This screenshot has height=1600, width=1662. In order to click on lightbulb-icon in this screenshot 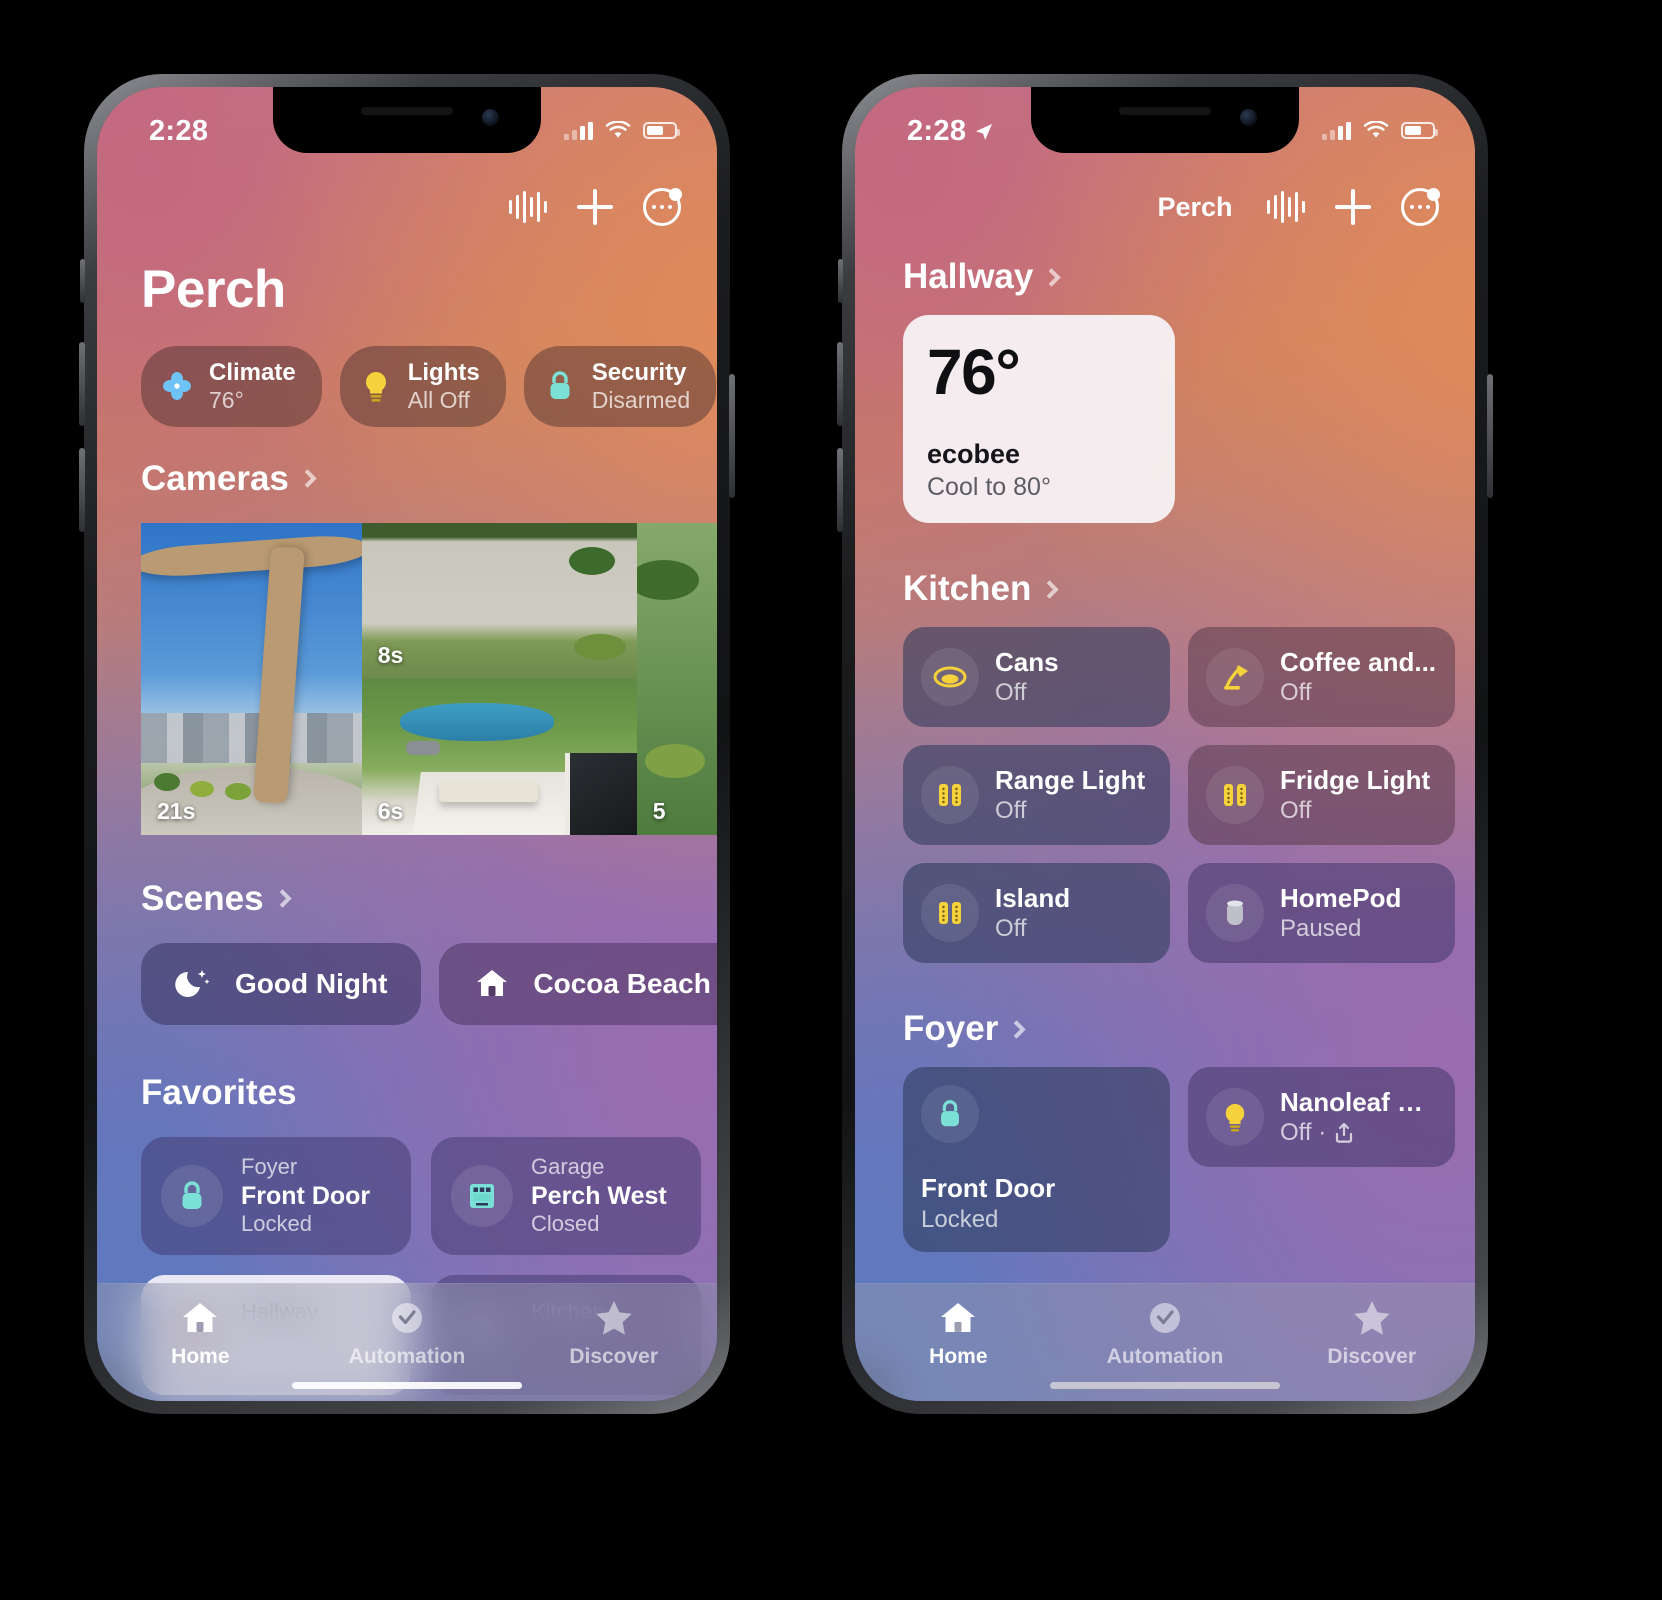, I will do `click(376, 386)`.